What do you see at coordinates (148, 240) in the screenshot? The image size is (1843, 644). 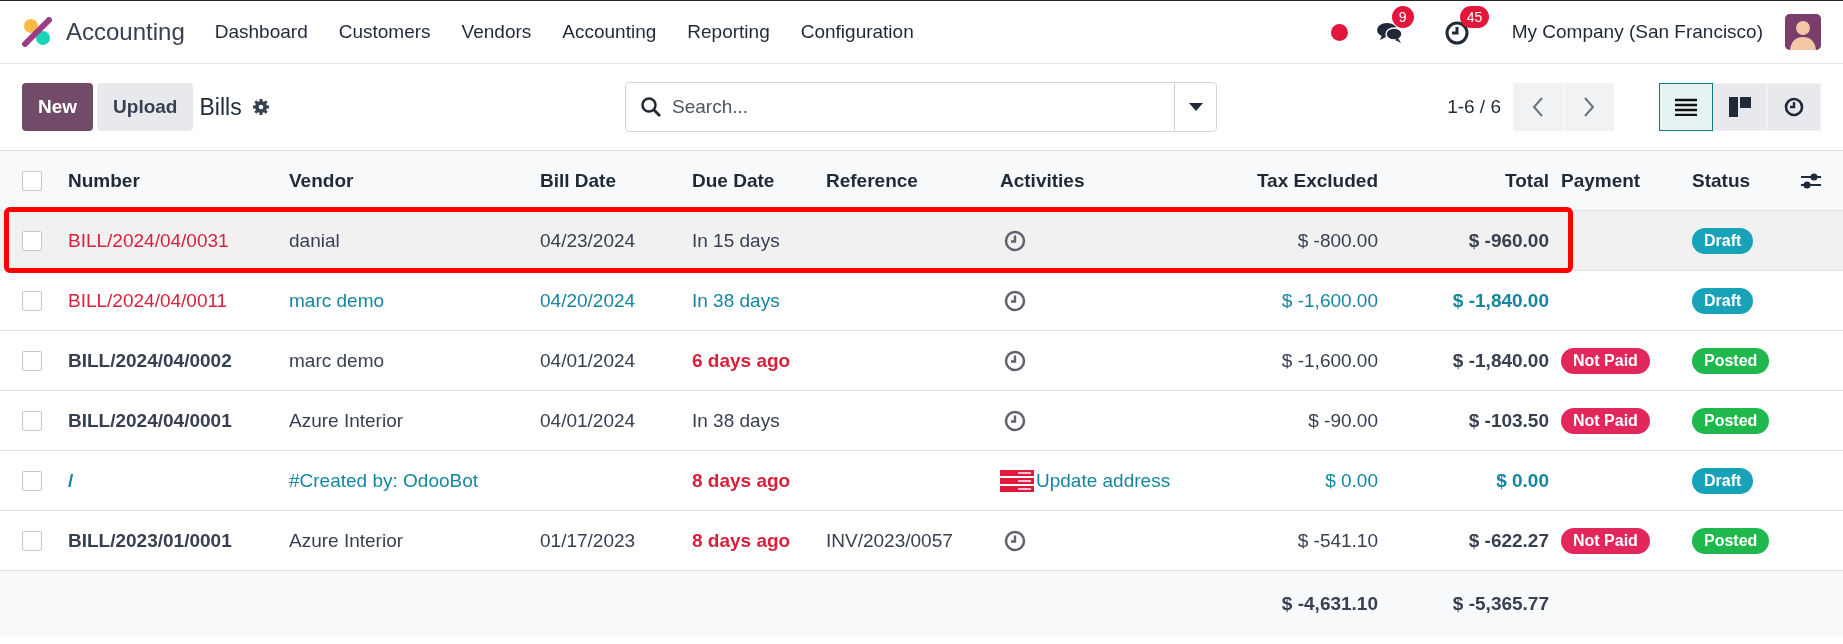 I see `bill-number: BILL/2024/04/0031` at bounding box center [148, 240].